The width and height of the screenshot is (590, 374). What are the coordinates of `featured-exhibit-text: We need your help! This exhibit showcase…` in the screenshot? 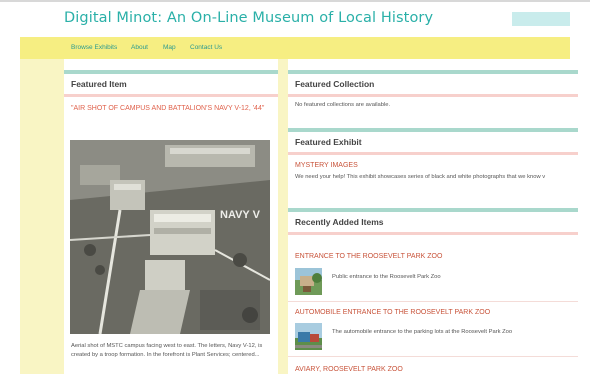 It's located at (420, 177).